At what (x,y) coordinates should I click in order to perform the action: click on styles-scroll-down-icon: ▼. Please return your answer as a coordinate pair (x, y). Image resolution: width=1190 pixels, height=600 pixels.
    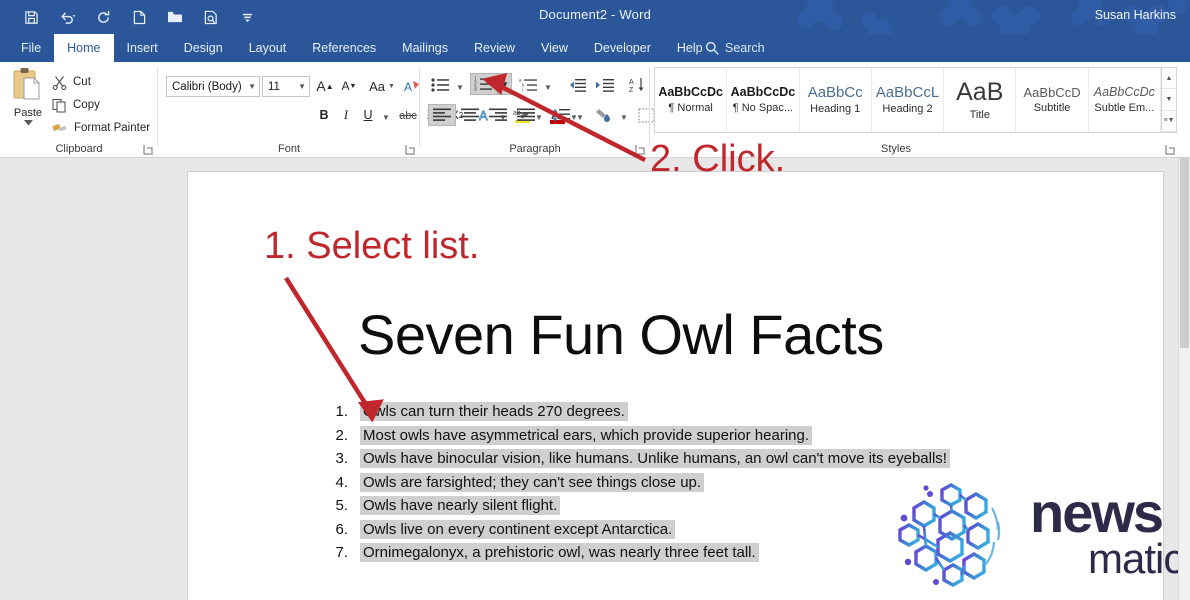
    Looking at the image, I should click on (1169, 100).